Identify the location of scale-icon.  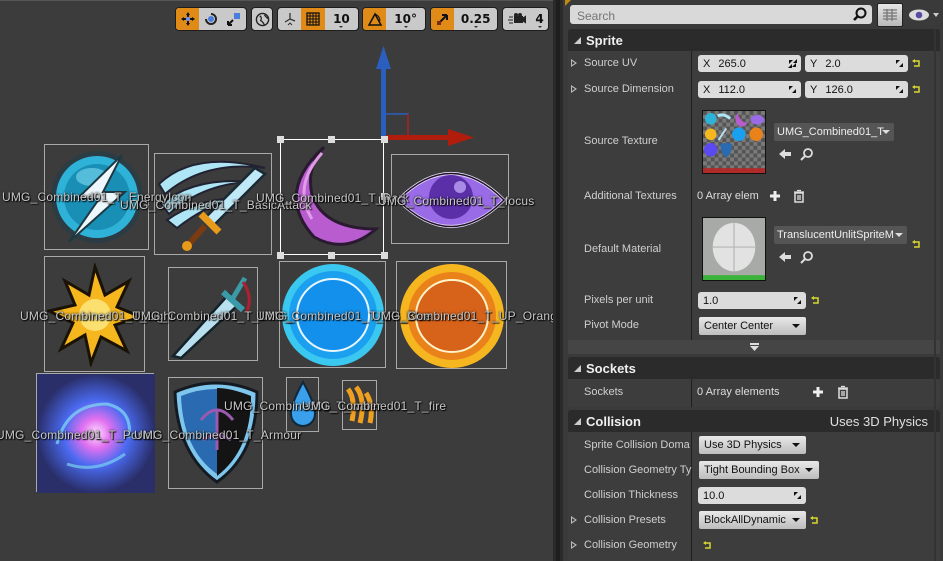
(234, 19).